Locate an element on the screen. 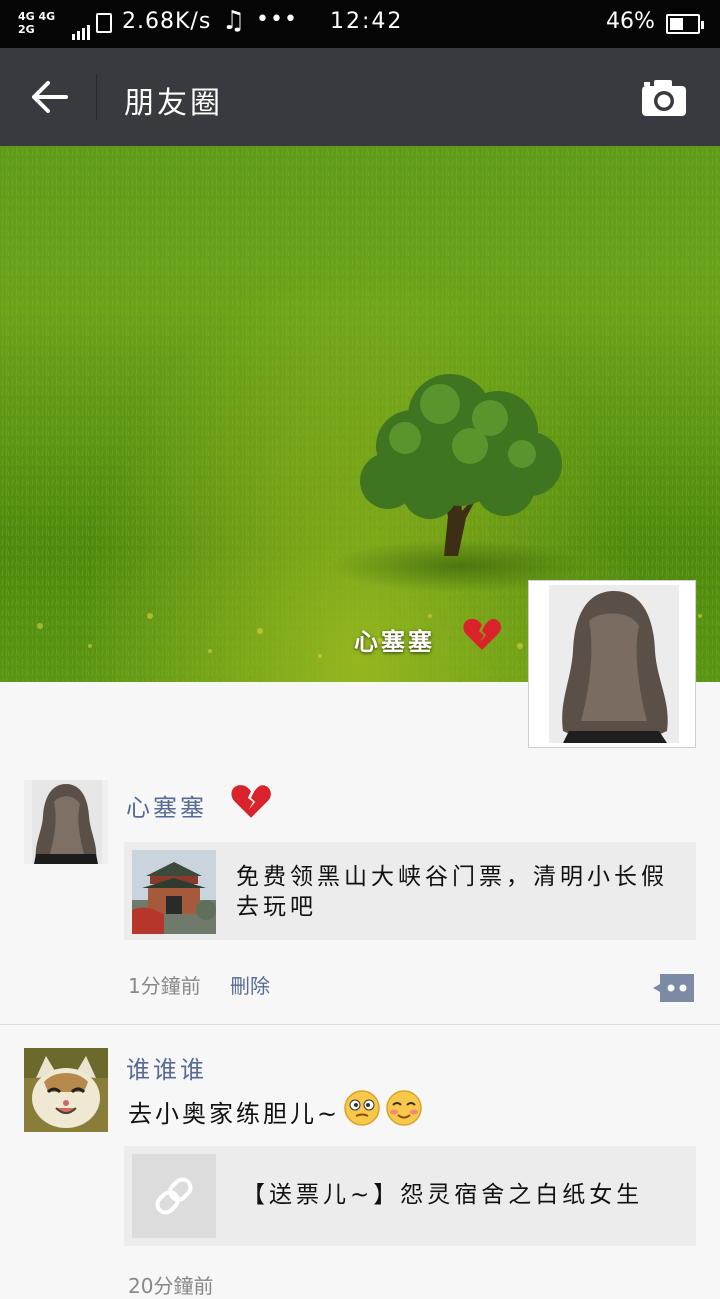 Image resolution: width=720 pixels, height=1299 pixels. signal-icon is located at coordinates (82, 27).